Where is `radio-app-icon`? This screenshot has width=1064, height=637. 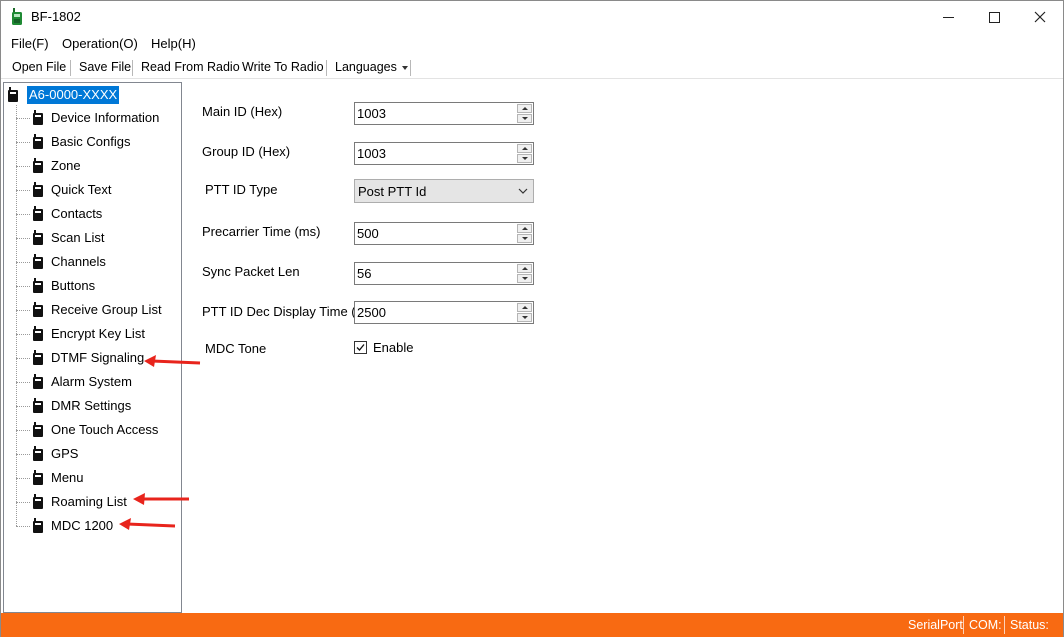
radio-app-icon is located at coordinates (17, 16).